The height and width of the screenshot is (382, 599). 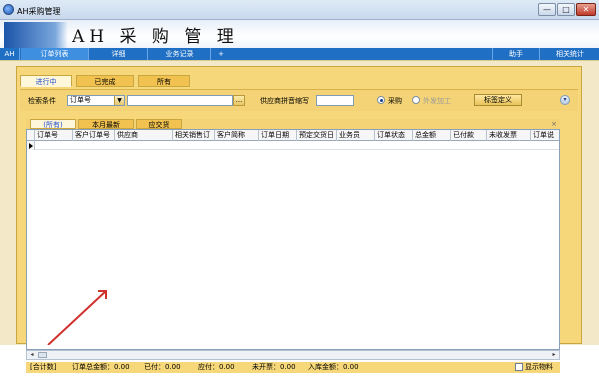 What do you see at coordinates (159, 124) in the screenshot?
I see `tab-filter-due-delivery: 应交货` at bounding box center [159, 124].